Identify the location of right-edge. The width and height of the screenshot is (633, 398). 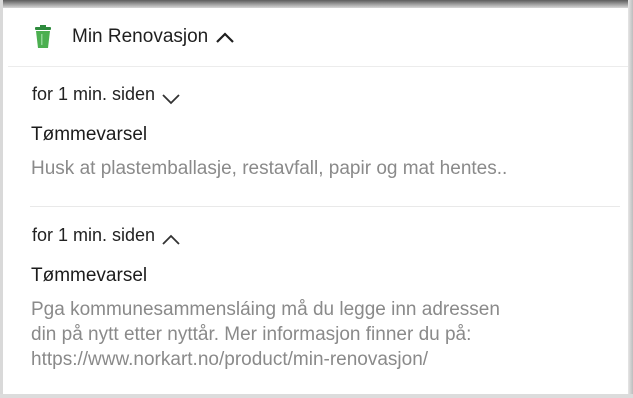
(630, 199).